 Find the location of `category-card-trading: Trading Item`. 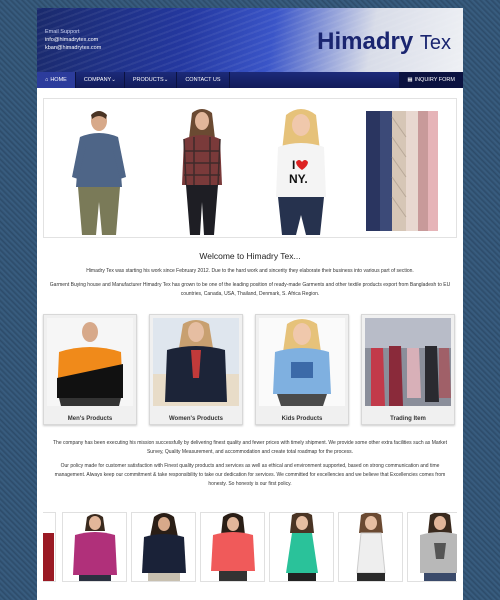

category-card-trading: Trading Item is located at coordinates (408, 369).